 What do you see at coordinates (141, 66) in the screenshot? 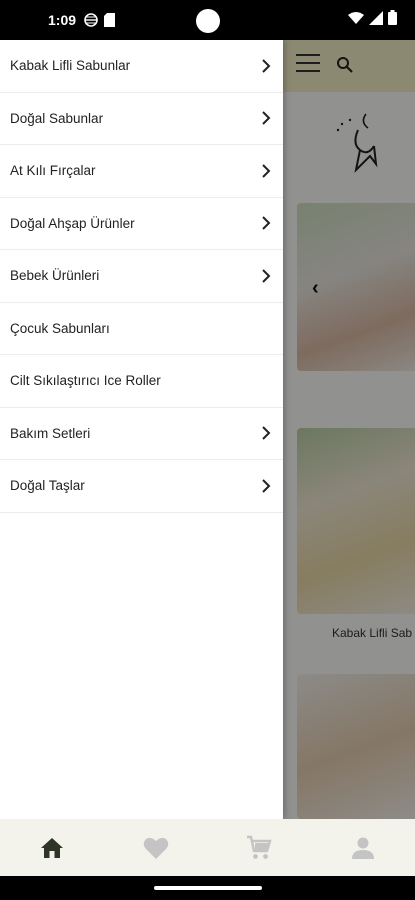
I see `drawer-item-kabak-lifli-sabunlar: Kabak Lifli Sabunlar` at bounding box center [141, 66].